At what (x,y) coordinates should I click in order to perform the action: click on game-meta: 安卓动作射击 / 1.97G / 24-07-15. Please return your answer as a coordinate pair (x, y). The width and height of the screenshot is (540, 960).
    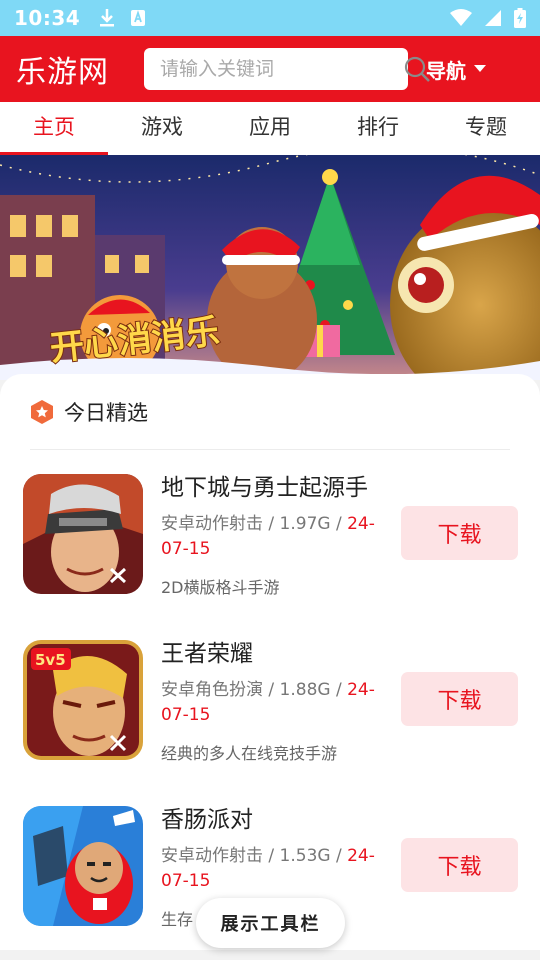
    Looking at the image, I should click on (279, 537).